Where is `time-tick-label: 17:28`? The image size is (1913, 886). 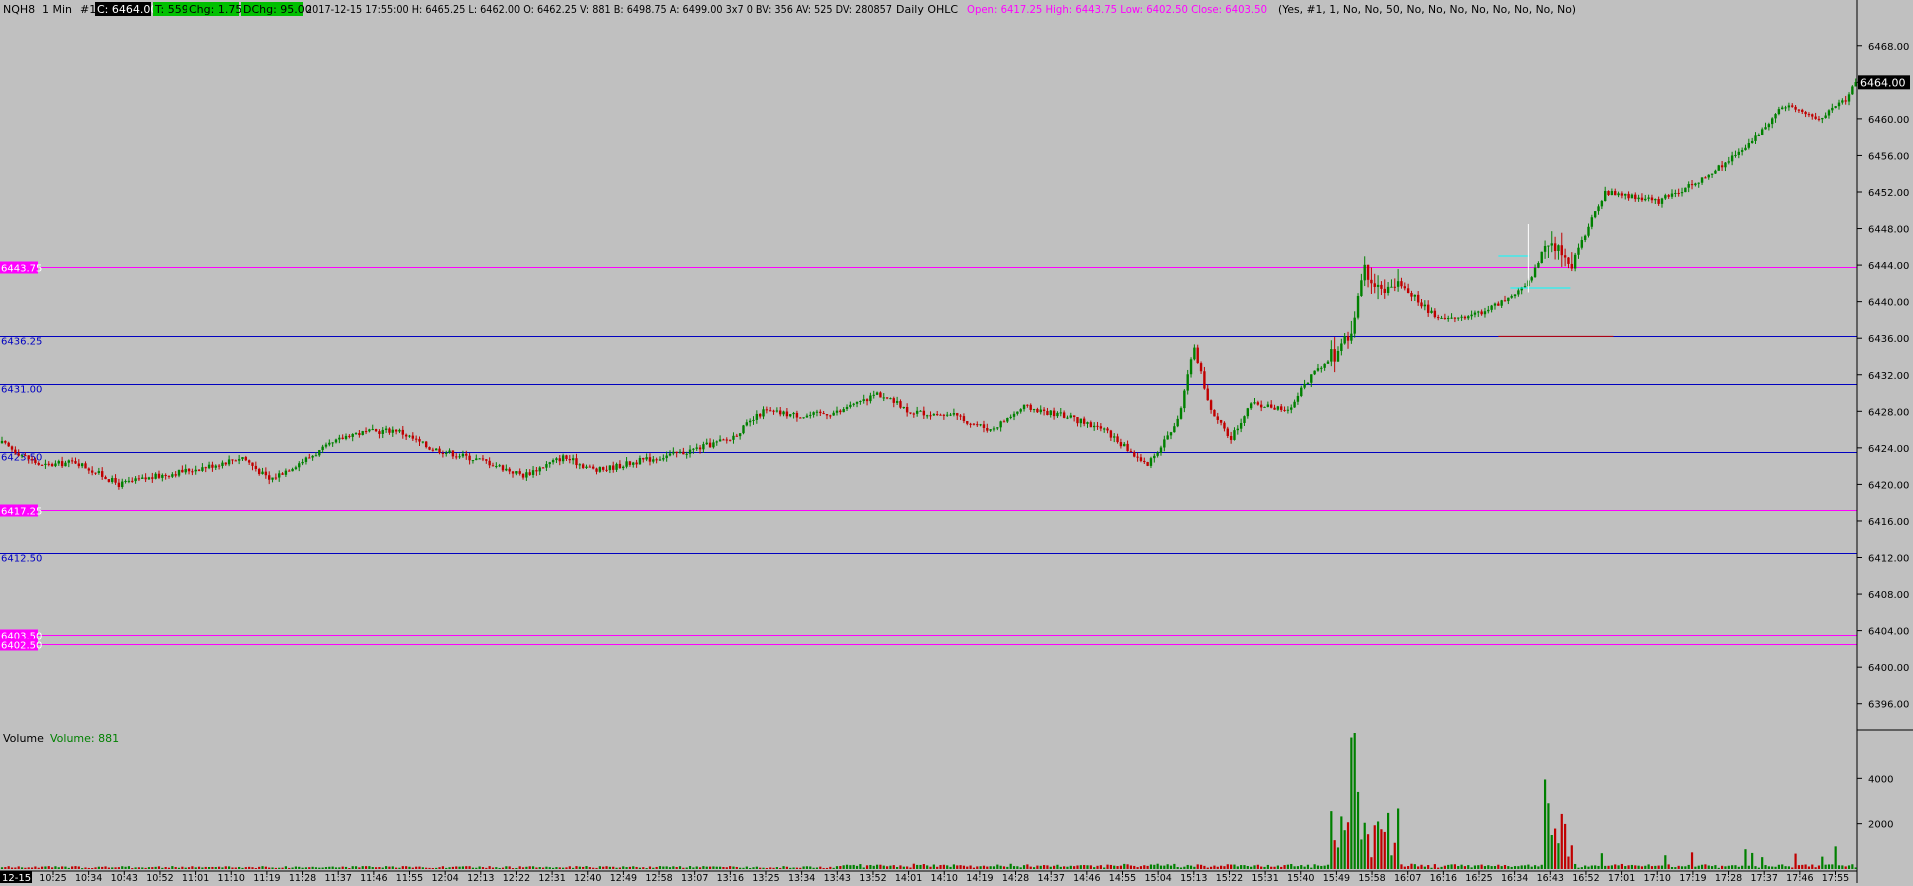 time-tick-label: 17:28 is located at coordinates (1728, 878).